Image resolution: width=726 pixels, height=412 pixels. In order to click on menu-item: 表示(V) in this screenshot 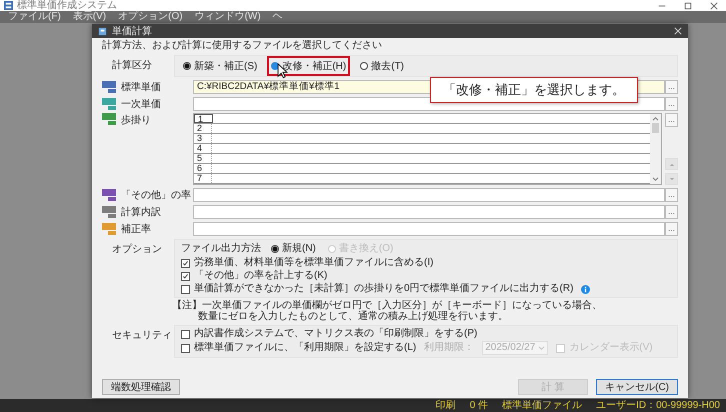, I will do `click(89, 17)`.